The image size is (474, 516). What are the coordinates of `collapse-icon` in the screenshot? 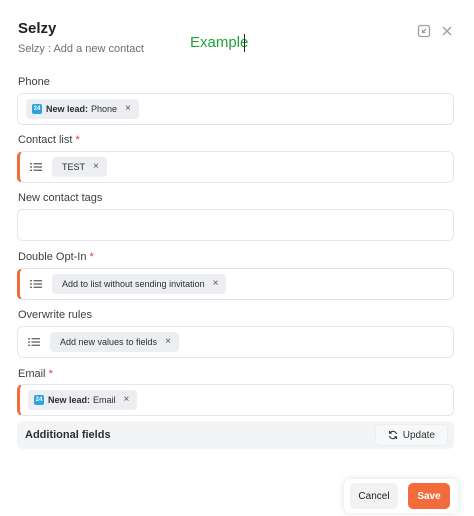 It's located at (424, 31).